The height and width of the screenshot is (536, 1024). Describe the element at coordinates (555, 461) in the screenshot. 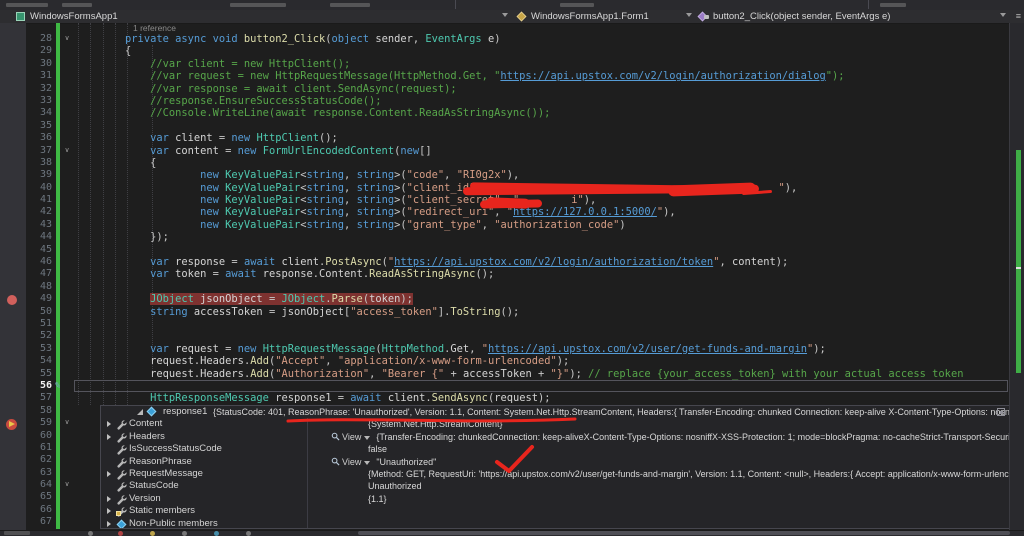

I see `datatip-row: ReasonPhrase View "Unauthorized"` at that location.